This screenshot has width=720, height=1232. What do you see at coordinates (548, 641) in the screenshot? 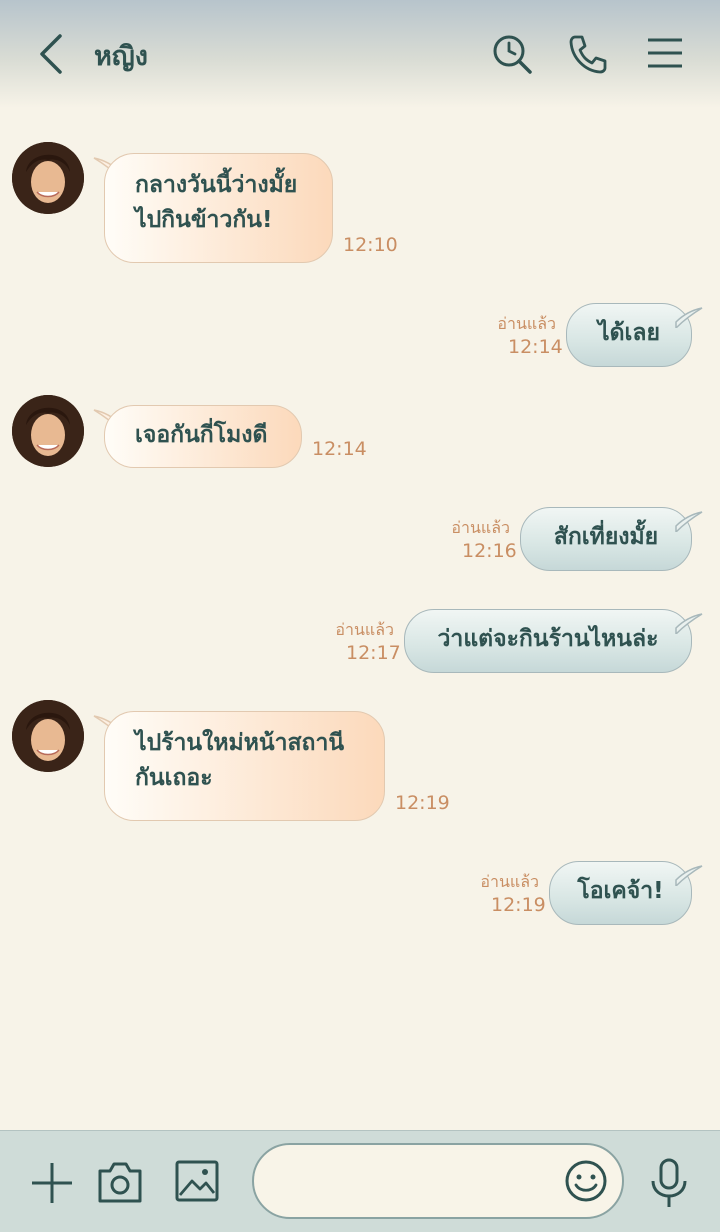
I see `outgoing-message-bubble: ว่าแต่จะกินร้านไหนล่ะ` at bounding box center [548, 641].